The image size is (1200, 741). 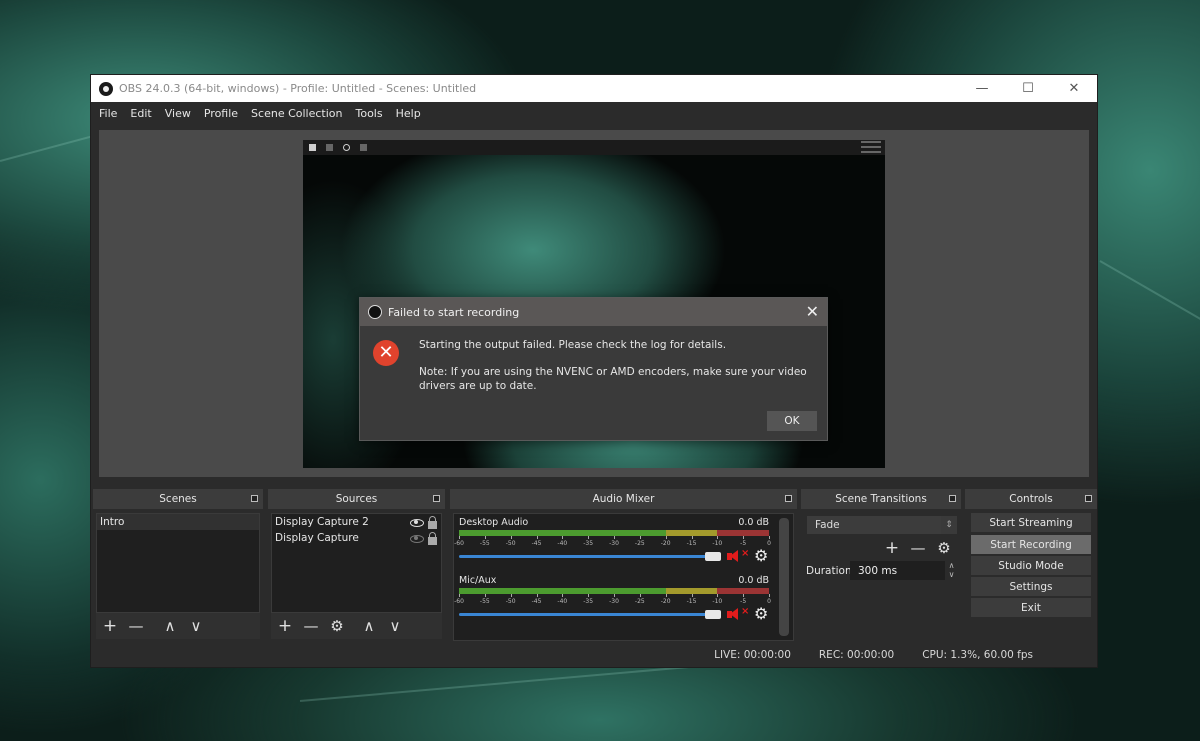 What do you see at coordinates (178, 499) in the screenshot?
I see `scenes-dock-header: Scenes` at bounding box center [178, 499].